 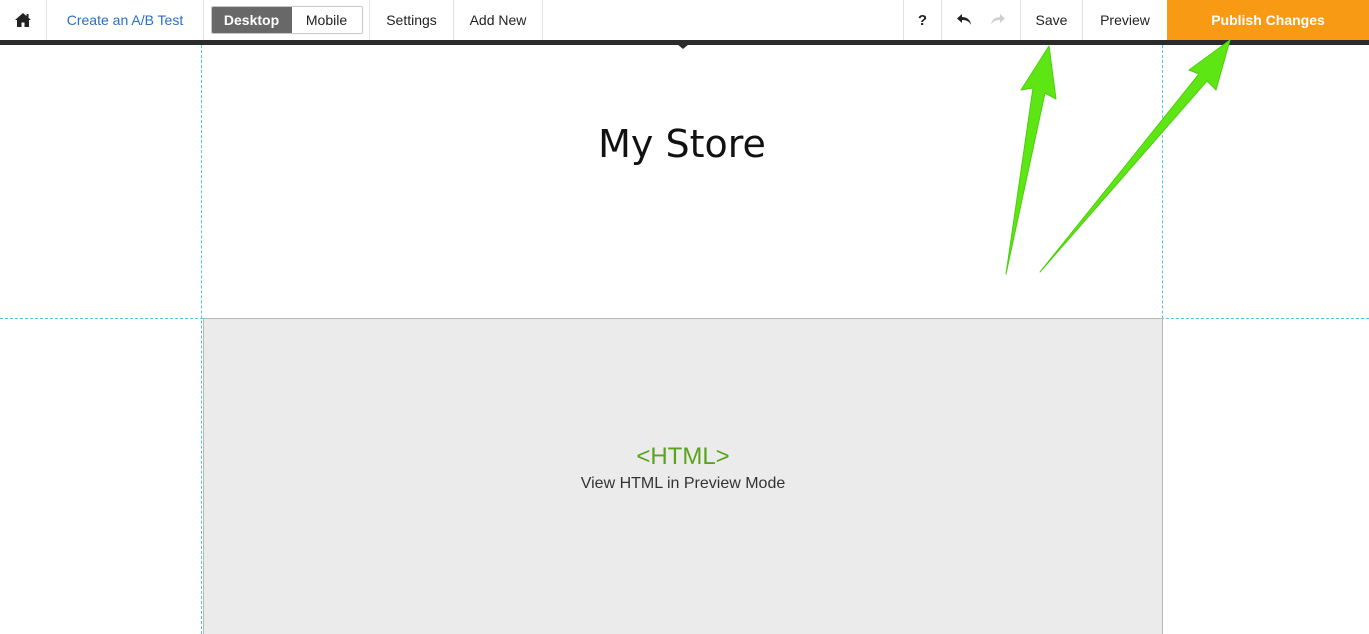 I want to click on home-button, so click(x=23, y=20).